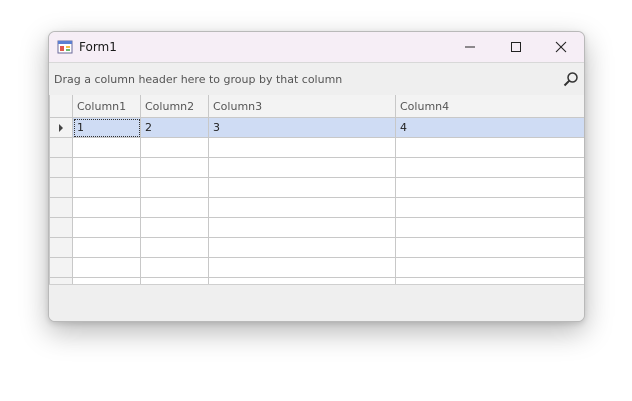 The height and width of the screenshot is (401, 632). I want to click on cell-column3: 3, so click(302, 127).